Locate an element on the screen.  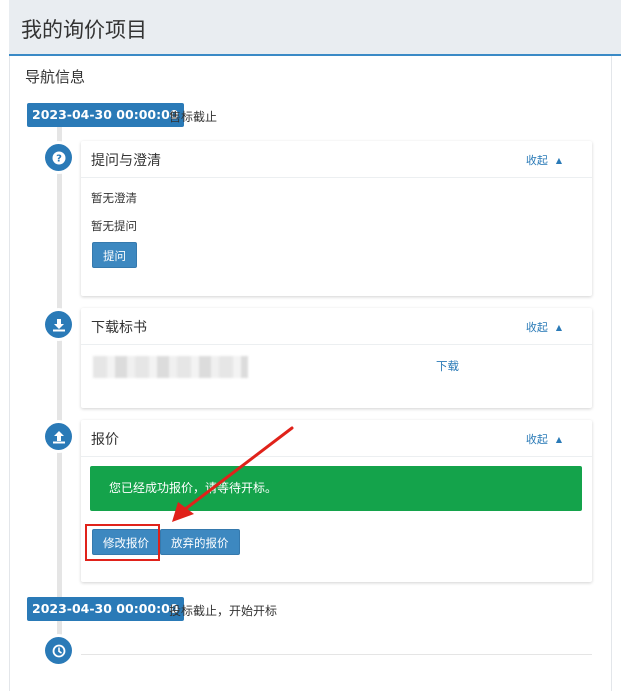
end-date-badge: 2023-04-30 00:00:00 is located at coordinates (105, 609).